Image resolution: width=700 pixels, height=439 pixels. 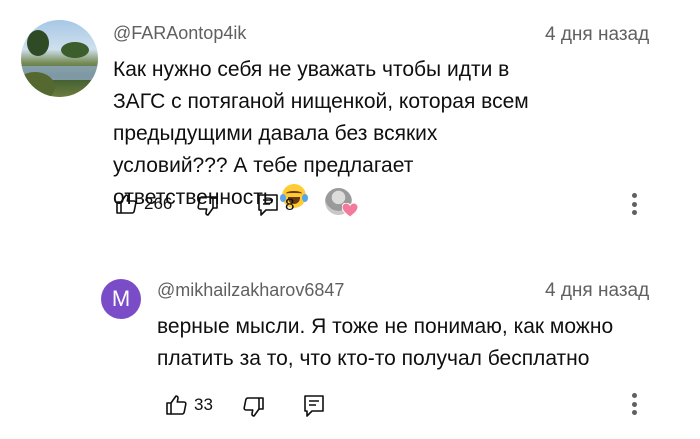 What do you see at coordinates (121, 299) in the screenshot?
I see `author-avatar: M` at bounding box center [121, 299].